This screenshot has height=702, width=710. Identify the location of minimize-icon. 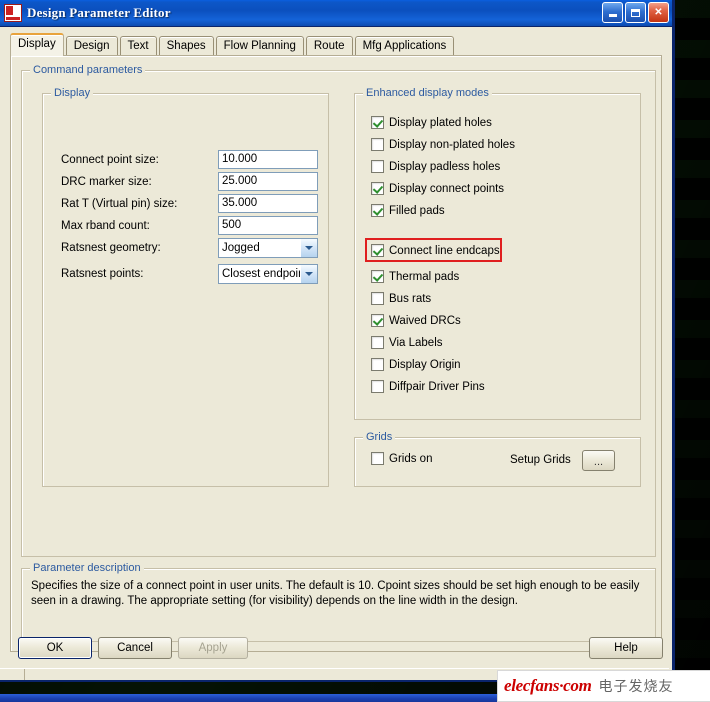
(612, 15).